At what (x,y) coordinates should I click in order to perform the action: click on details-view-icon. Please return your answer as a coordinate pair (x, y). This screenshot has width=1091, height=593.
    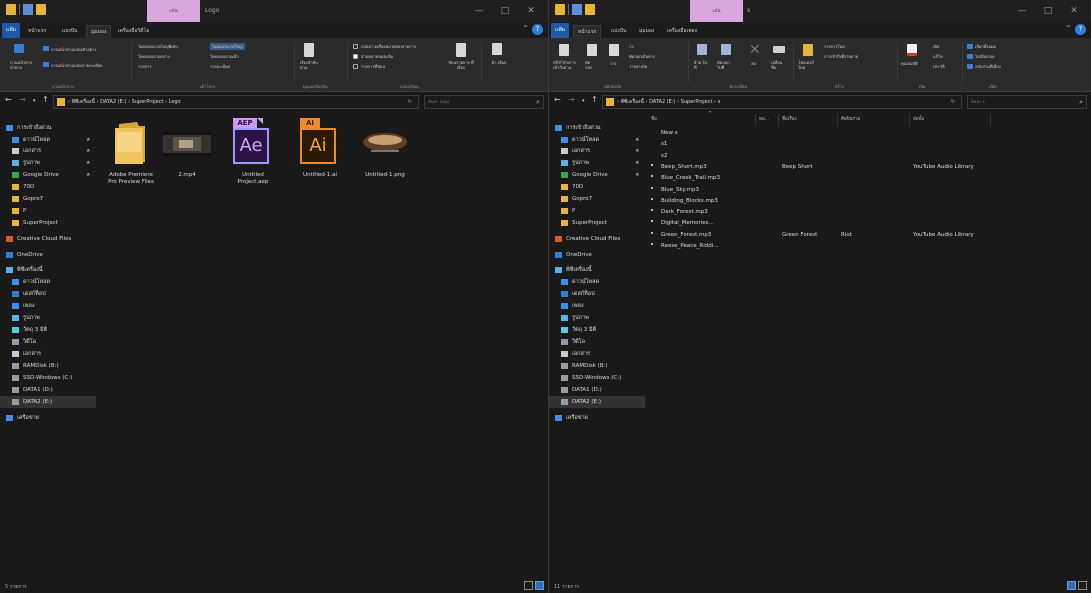
    Looking at the image, I should click on (1071, 585).